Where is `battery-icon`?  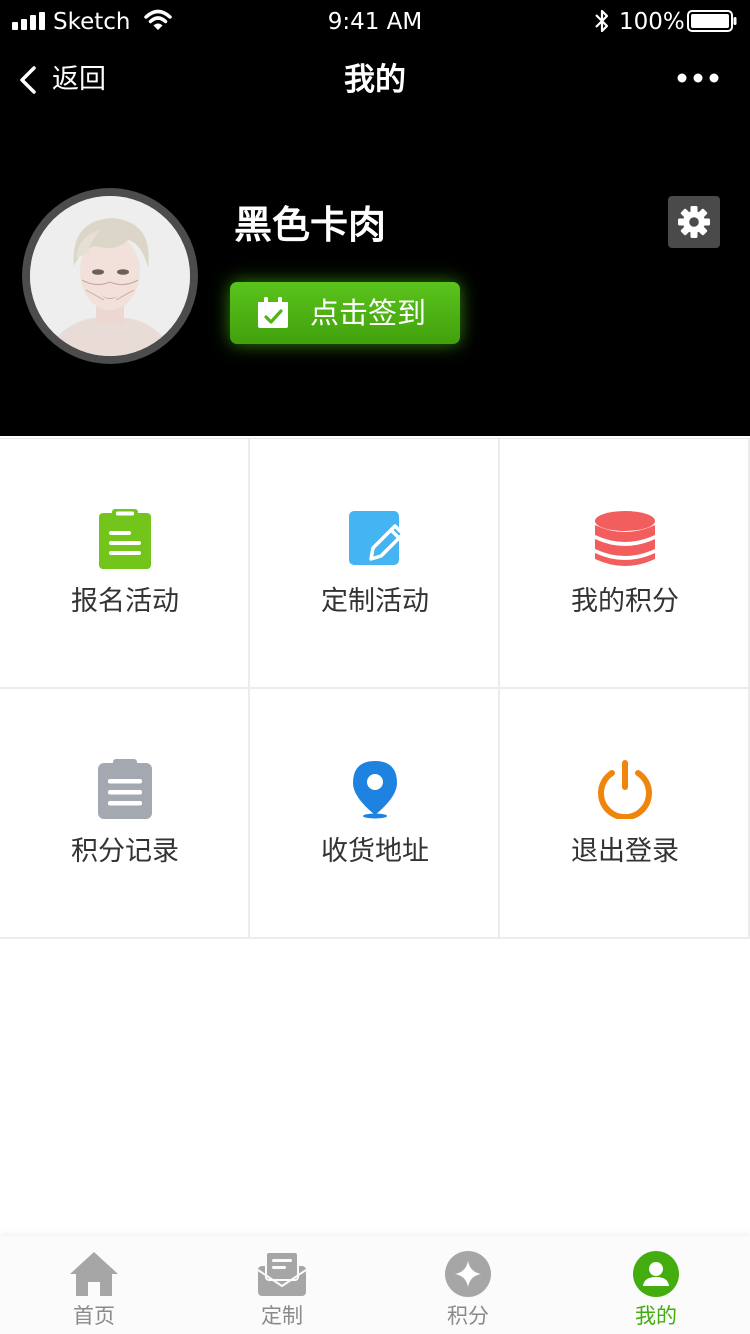
battery-icon is located at coordinates (712, 21).